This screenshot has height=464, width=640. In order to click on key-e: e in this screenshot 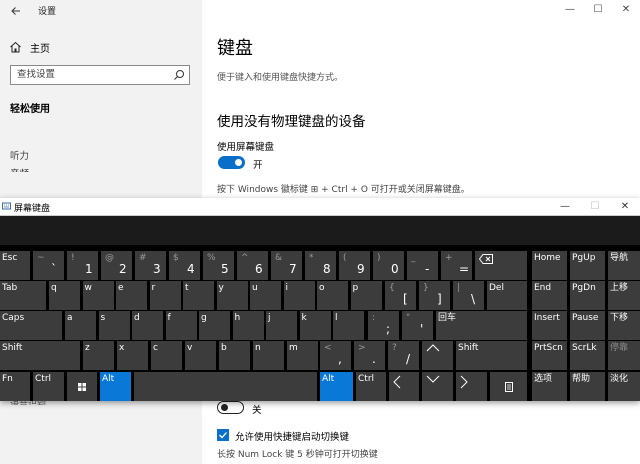, I will do `click(131, 295)`.